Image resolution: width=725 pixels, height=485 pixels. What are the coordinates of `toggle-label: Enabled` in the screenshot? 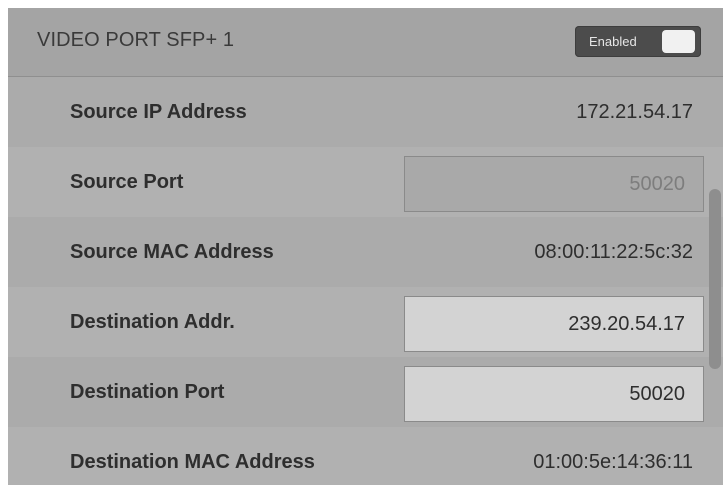 It's located at (613, 41).